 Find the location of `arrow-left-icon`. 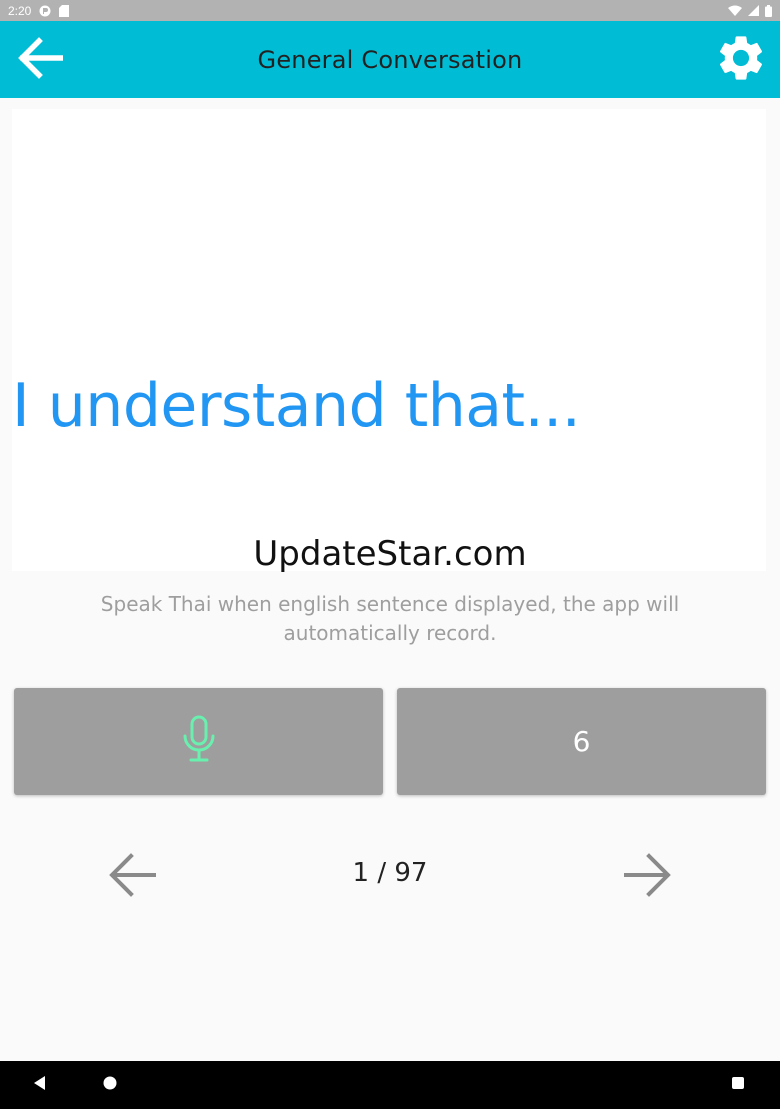

arrow-left-icon is located at coordinates (132, 877).